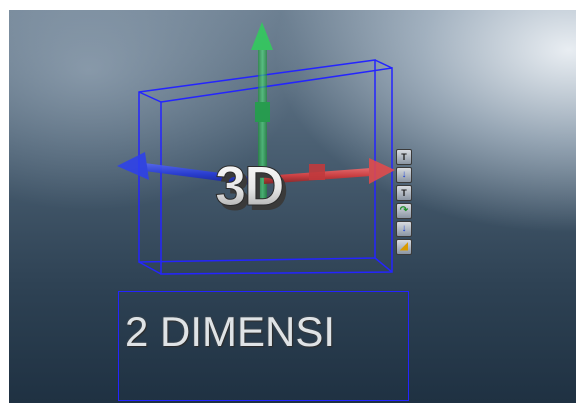  What do you see at coordinates (230, 332) in the screenshot?
I see `2d-text-object: 2 DIMENSI` at bounding box center [230, 332].